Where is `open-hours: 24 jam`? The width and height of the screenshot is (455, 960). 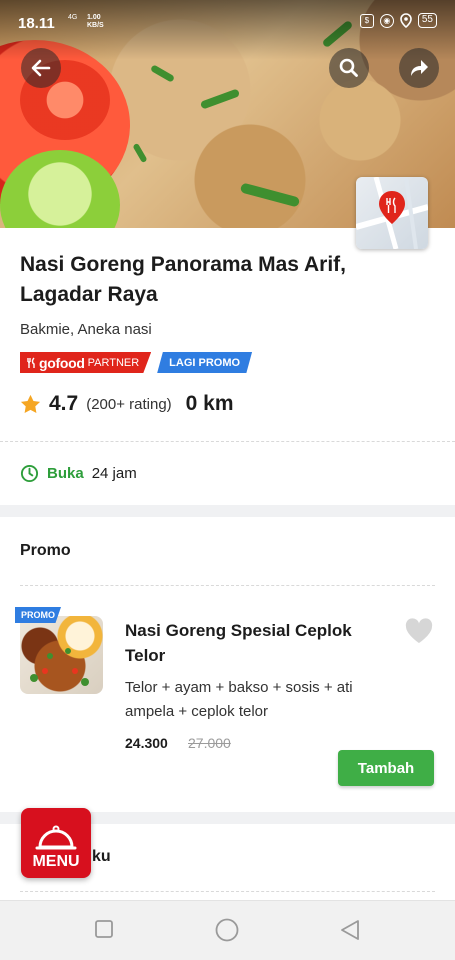 open-hours: 24 jam is located at coordinates (114, 473).